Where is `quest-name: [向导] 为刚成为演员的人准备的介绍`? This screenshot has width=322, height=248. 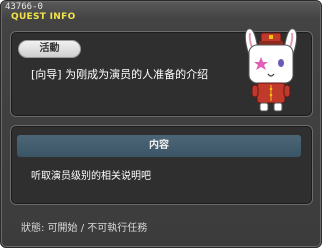 quest-name: [向导] 为刚成为演员的人准备的介绍 is located at coordinates (120, 74).